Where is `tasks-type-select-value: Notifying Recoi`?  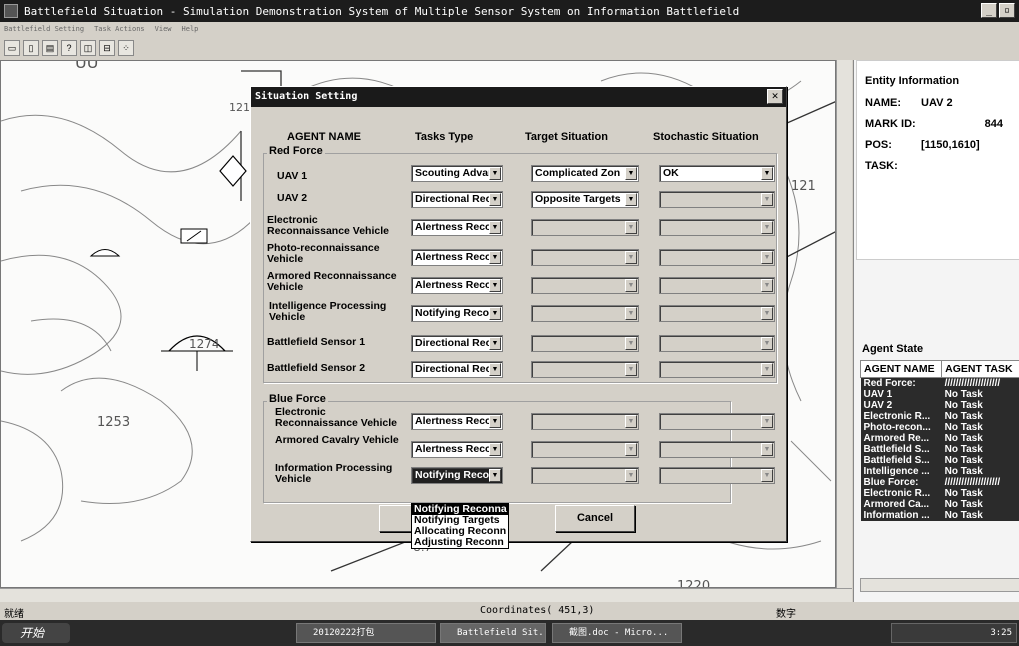 tasks-type-select-value: Notifying Recoi is located at coordinates (454, 313).